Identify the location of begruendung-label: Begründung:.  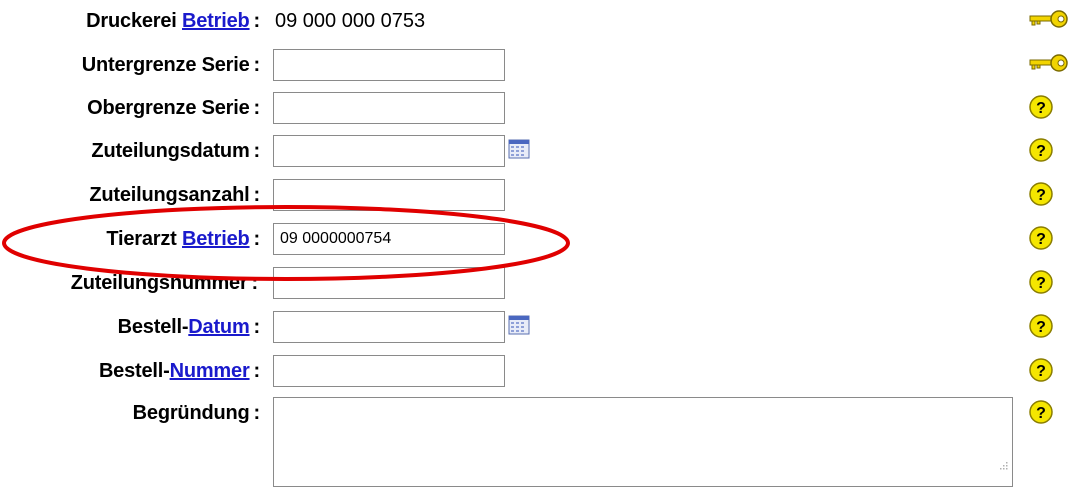
(196, 413).